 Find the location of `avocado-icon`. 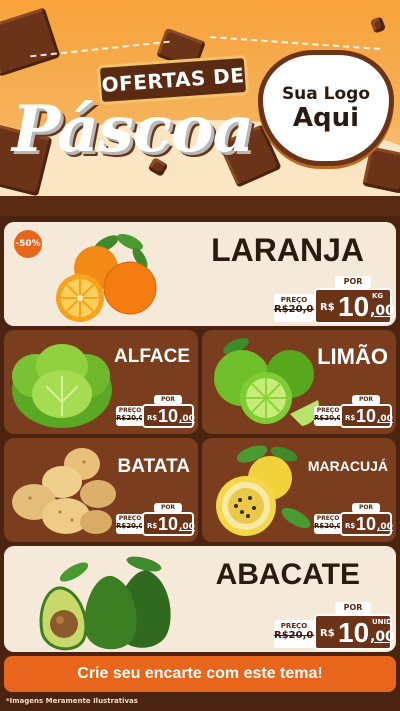

avocado-icon is located at coordinates (105, 603).